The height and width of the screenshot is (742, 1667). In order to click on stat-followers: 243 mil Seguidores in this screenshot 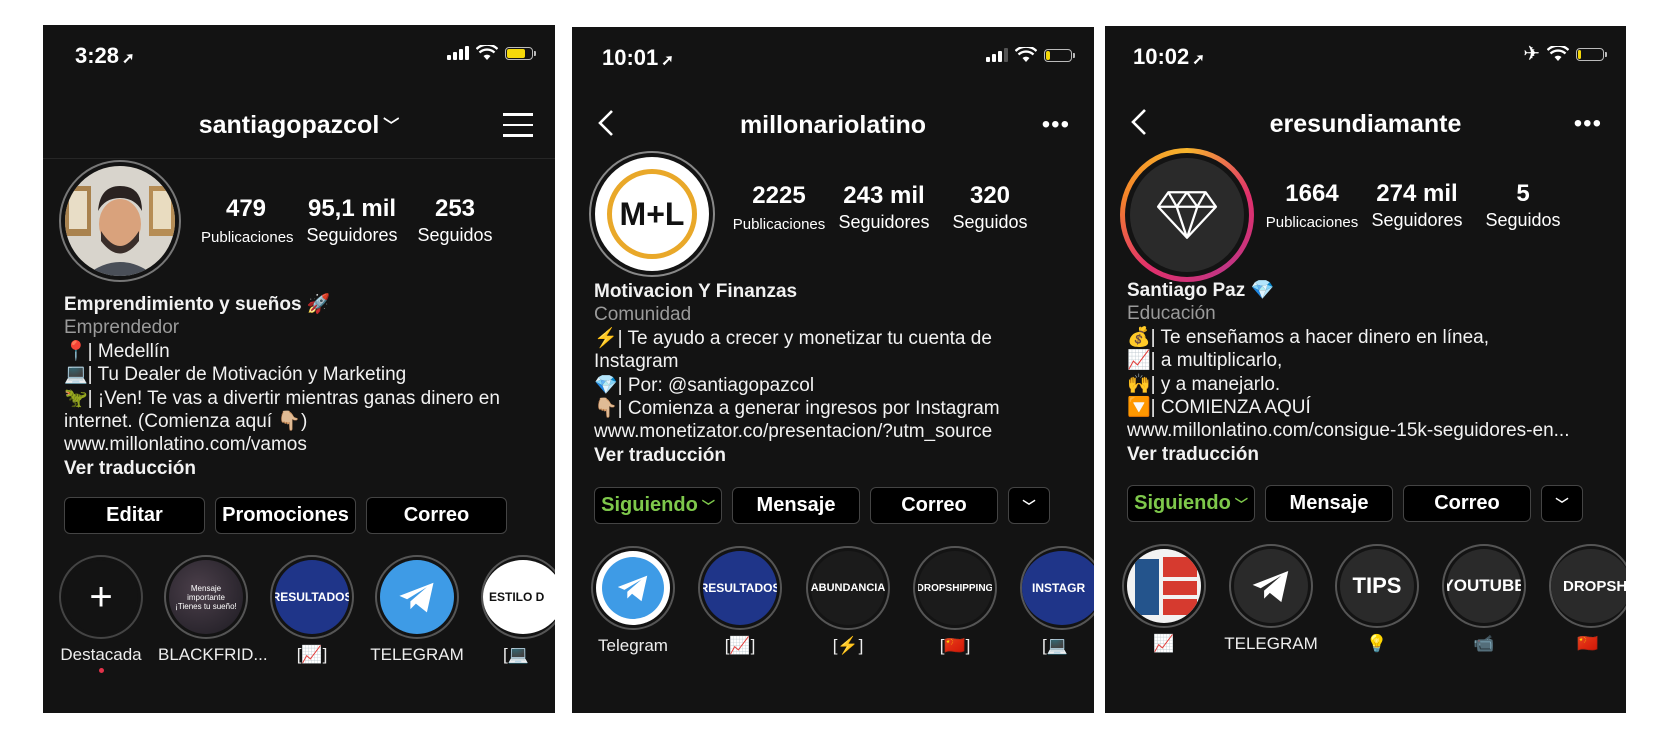, I will do `click(884, 207)`.